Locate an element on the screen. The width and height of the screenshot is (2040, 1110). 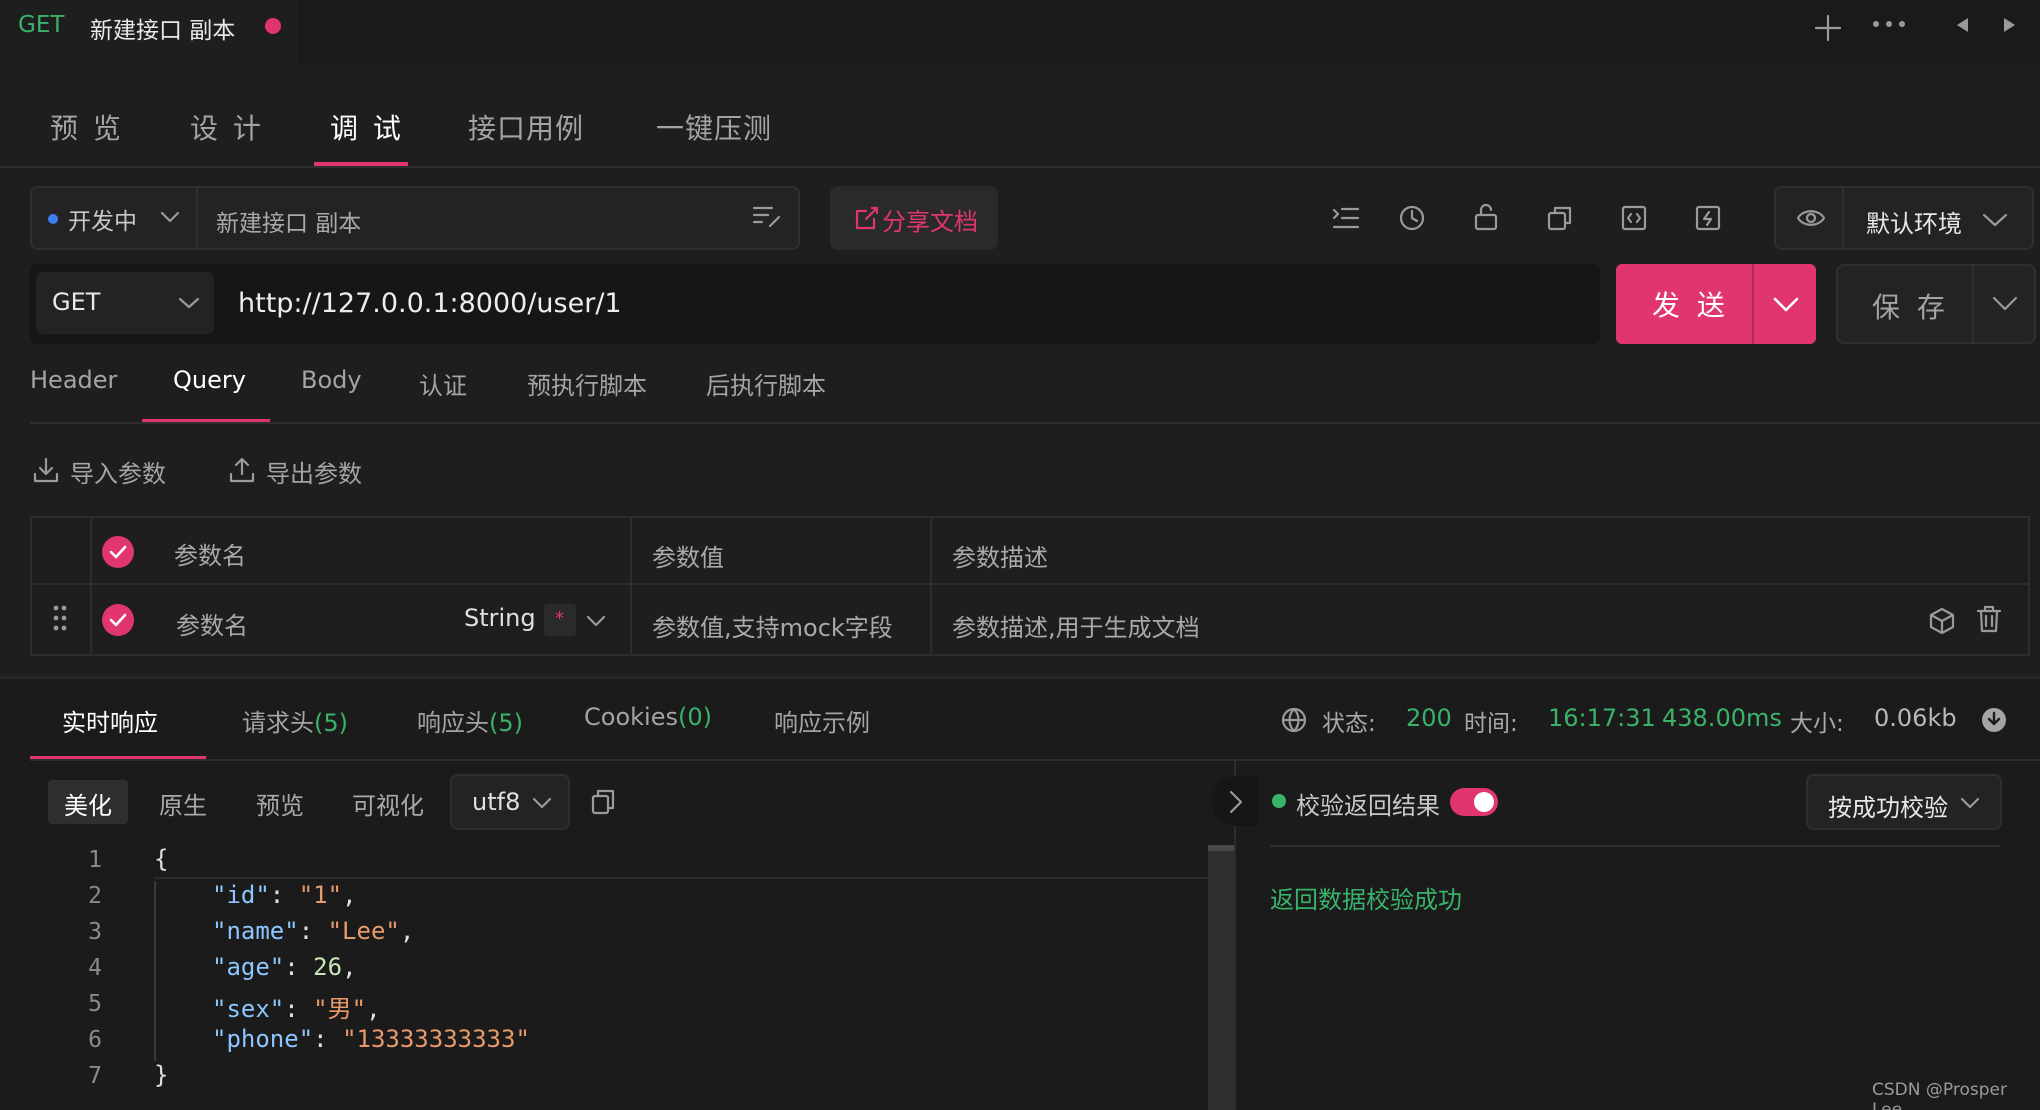
status-select: 开发中 is located at coordinates (102, 219).